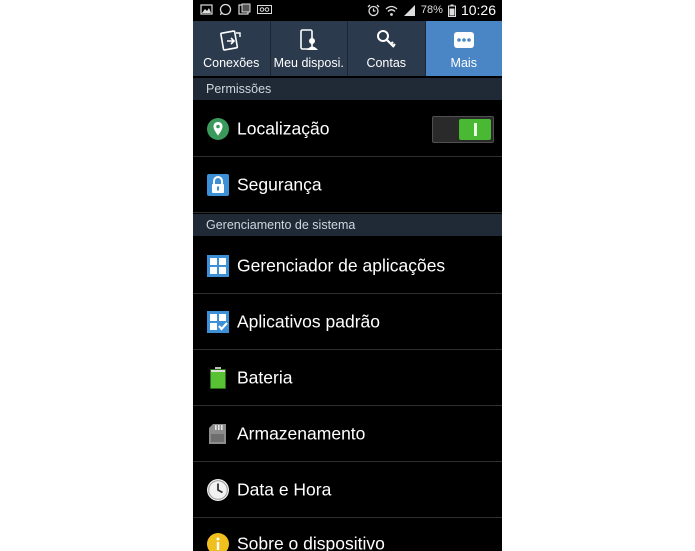 This screenshot has height=551, width=695. Describe the element at coordinates (431, 10) in the screenshot. I see `battery-percent: 78%` at that location.